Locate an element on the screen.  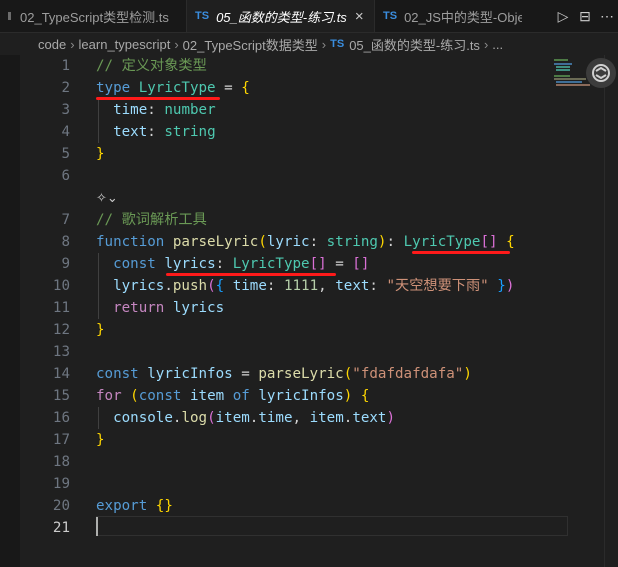
code-token: // 定义对象类型 is located at coordinates (151, 66).